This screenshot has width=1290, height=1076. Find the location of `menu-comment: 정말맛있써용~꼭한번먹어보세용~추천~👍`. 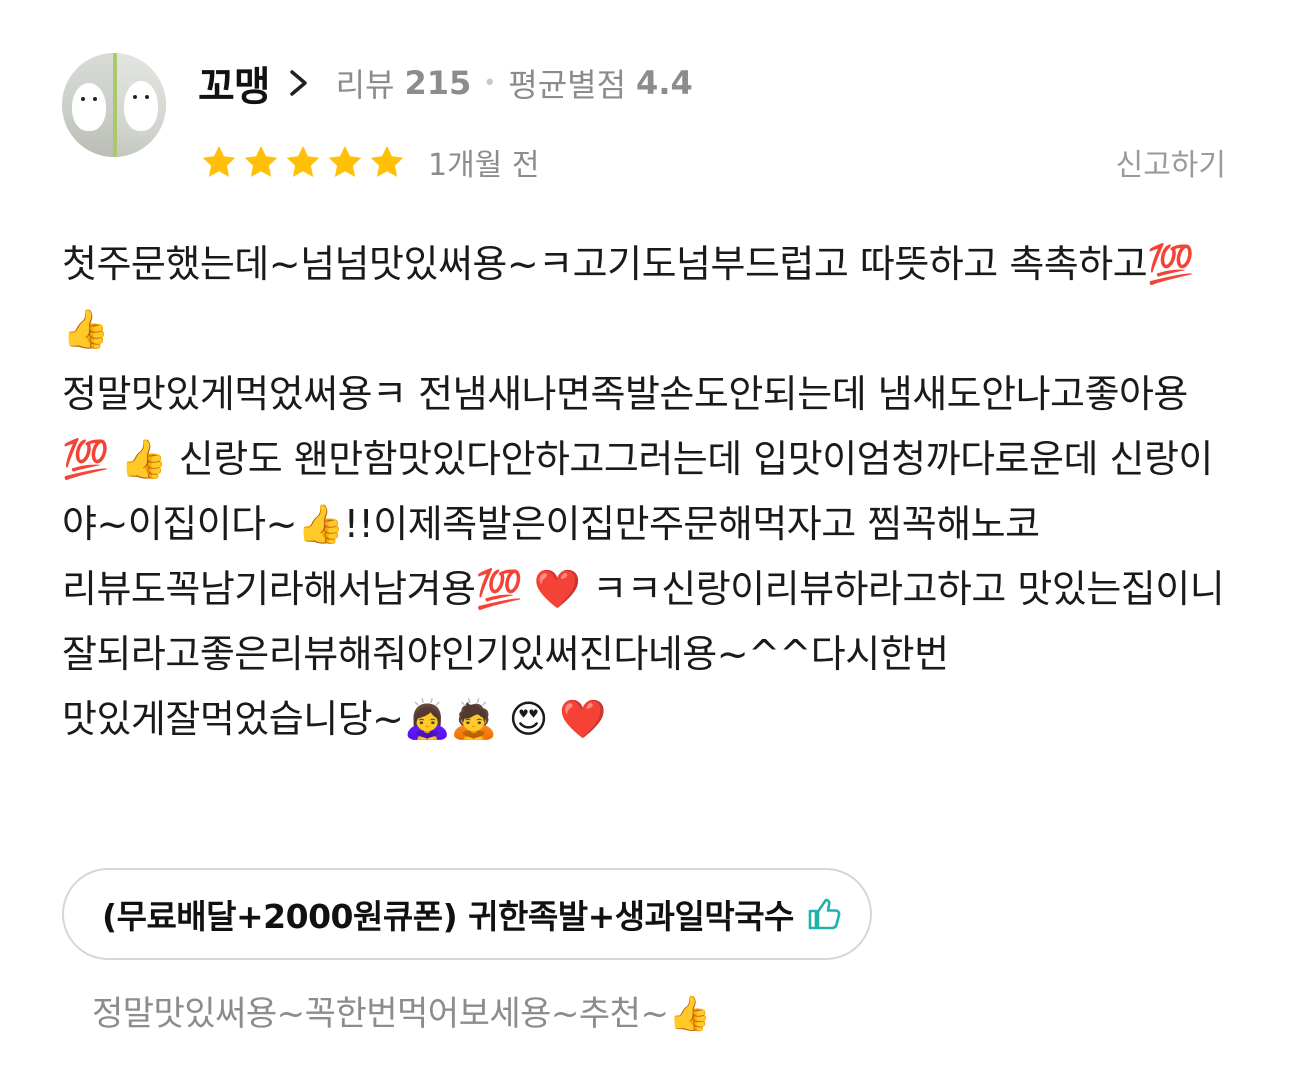

menu-comment: 정말맛있써용~꼭한번먹어보세용~추천~👍 is located at coordinates (401, 1013).